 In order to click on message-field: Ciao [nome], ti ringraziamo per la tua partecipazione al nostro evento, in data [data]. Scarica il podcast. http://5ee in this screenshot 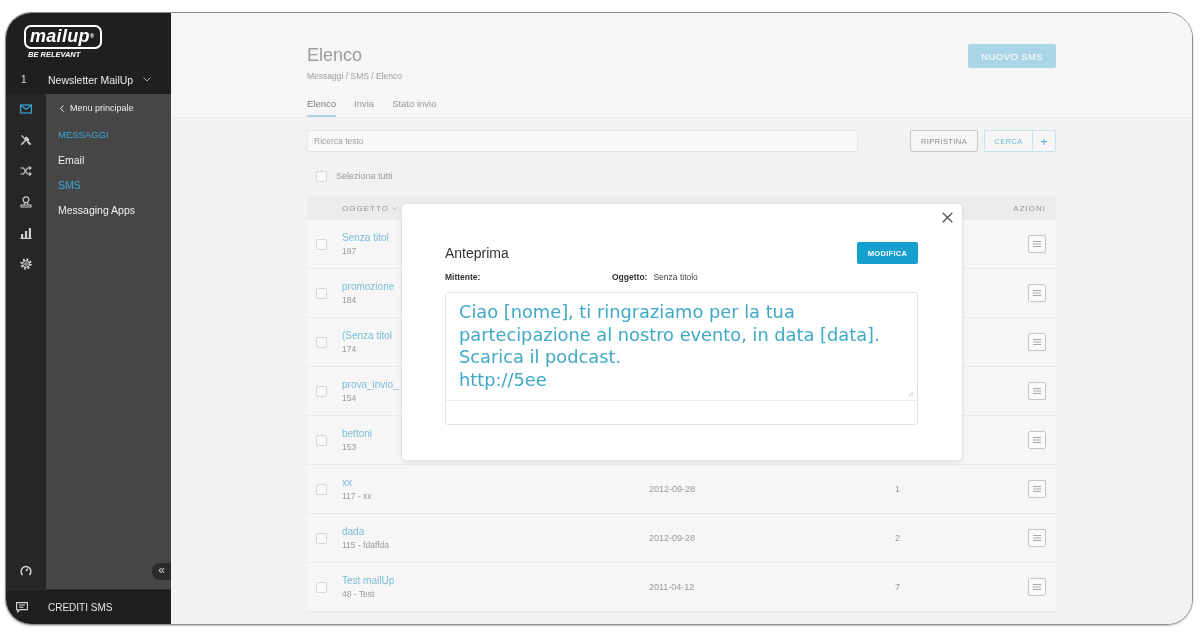, I will do `click(681, 346)`.